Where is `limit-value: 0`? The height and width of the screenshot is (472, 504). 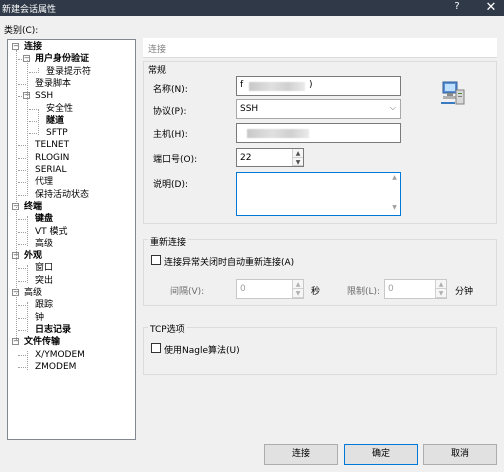 limit-value: 0 is located at coordinates (391, 289).